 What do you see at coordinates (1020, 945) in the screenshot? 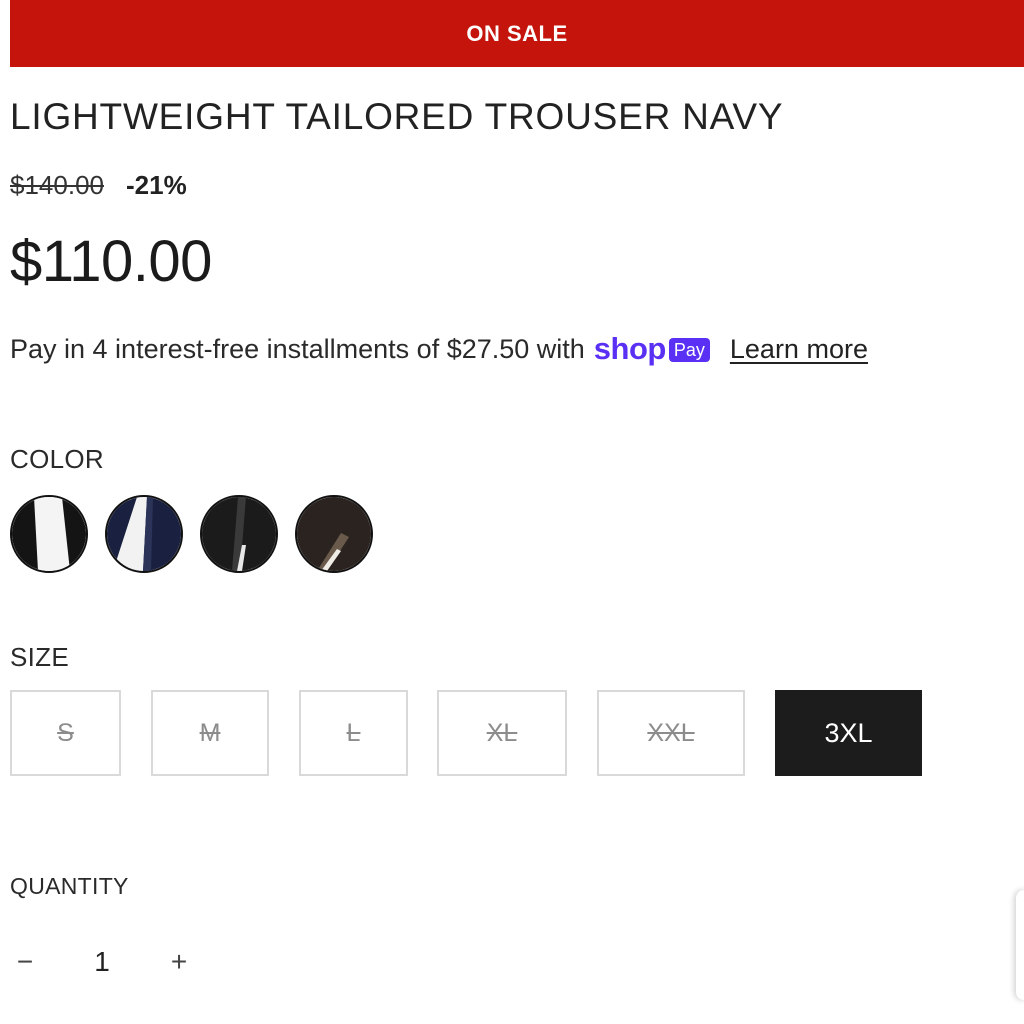
I see `floating-widget-edge` at bounding box center [1020, 945].